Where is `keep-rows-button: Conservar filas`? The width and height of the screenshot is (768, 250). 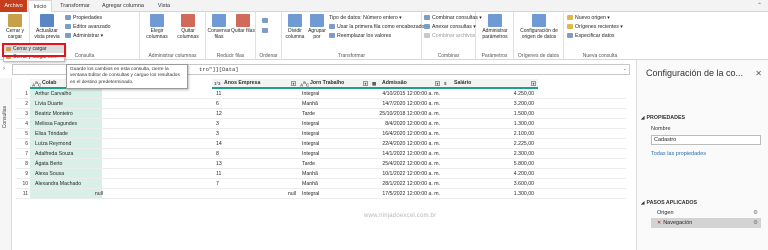
keep-rows-button: Conservar filas is located at coordinates (219, 27).